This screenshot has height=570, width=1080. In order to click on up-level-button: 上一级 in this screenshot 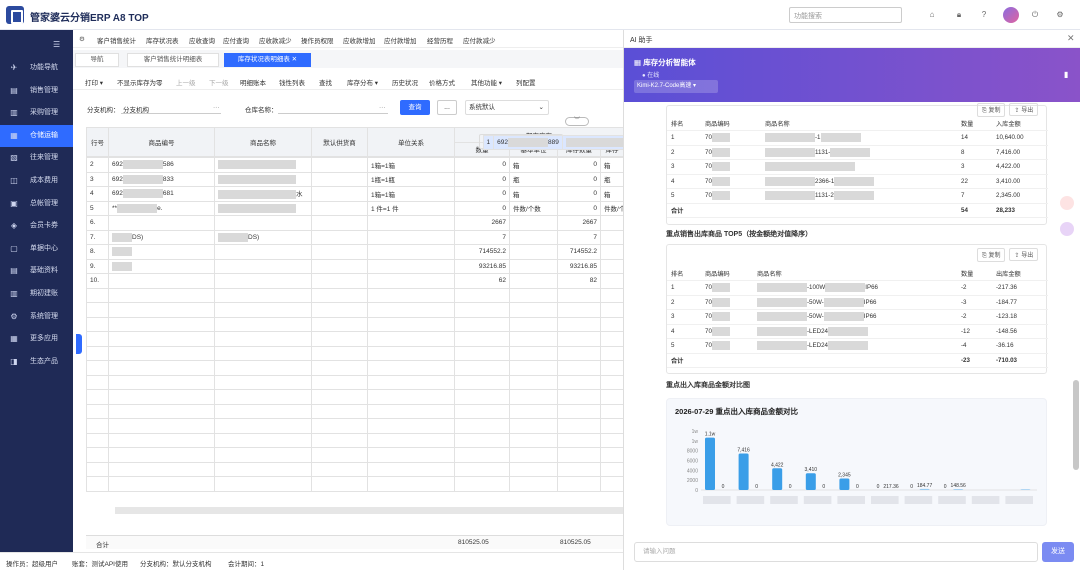, I will do `click(186, 82)`.